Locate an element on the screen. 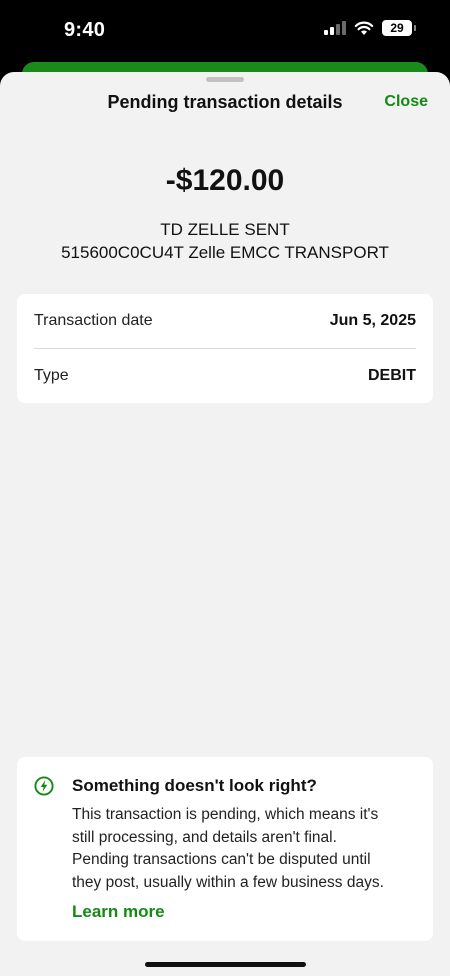 Image resolution: width=450 pixels, height=976 pixels. details-card: Transaction date Jun 5, 2025 Type DEBIT is located at coordinates (225, 348).